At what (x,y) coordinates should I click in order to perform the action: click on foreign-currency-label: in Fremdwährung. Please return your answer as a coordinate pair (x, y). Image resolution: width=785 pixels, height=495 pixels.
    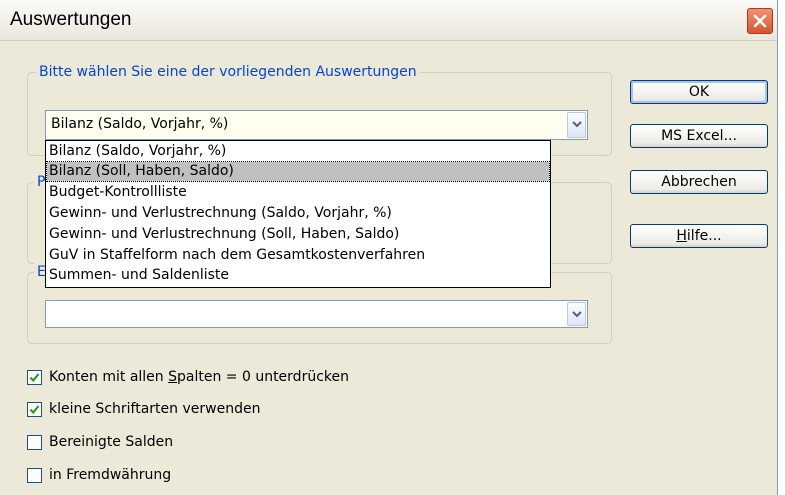
    Looking at the image, I should click on (110, 475).